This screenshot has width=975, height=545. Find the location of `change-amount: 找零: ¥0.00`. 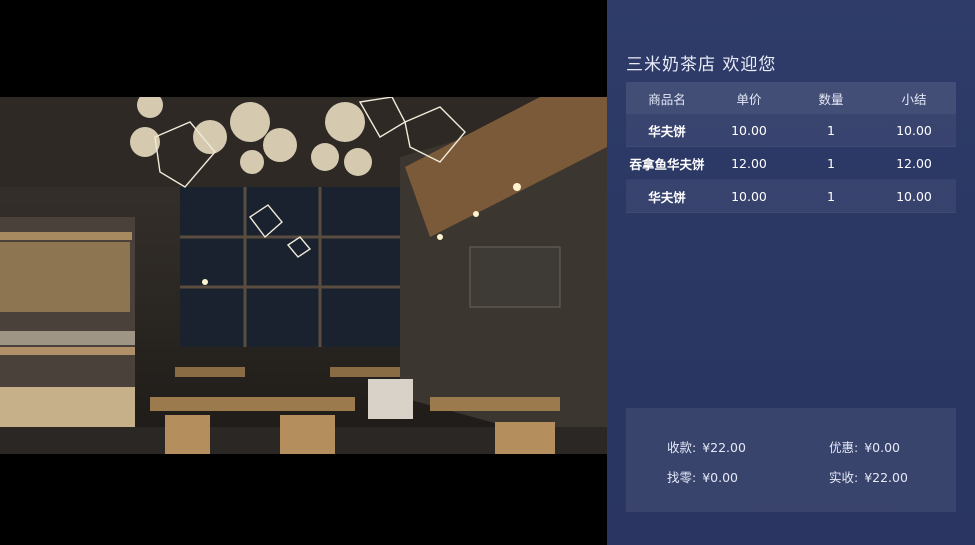

change-amount: 找零: ¥0.00 is located at coordinates (702, 476).